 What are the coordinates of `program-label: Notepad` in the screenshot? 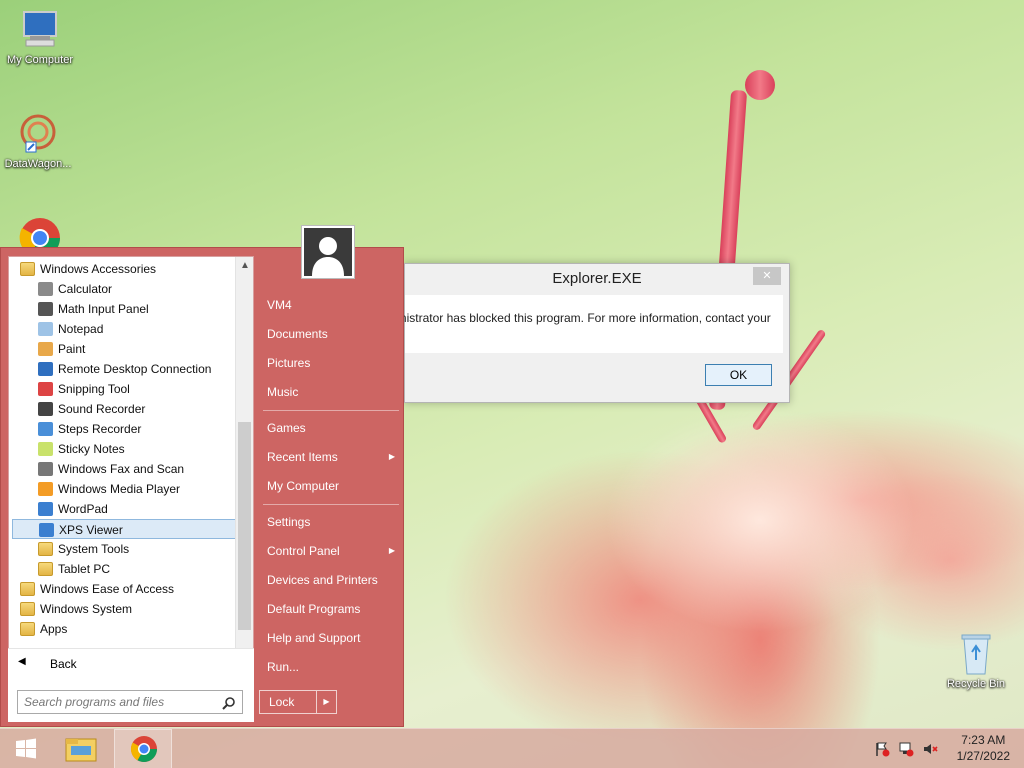 It's located at (81, 329).